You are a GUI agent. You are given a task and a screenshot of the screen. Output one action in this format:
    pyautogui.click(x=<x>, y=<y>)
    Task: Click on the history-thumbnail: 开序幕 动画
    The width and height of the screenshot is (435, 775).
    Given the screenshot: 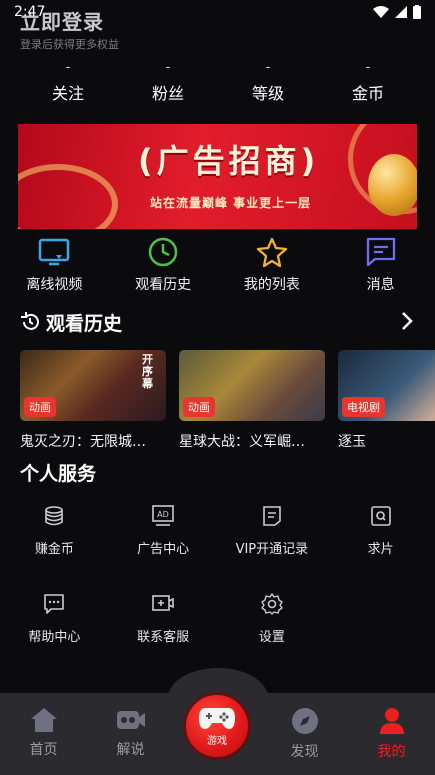 What is the action you would take?
    pyautogui.click(x=93, y=385)
    